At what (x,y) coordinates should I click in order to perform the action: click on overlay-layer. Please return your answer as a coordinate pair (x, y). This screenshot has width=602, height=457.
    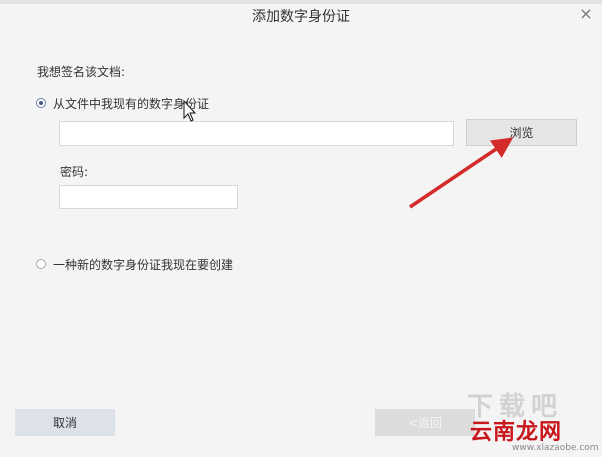
    Looking at the image, I should click on (348, 154).